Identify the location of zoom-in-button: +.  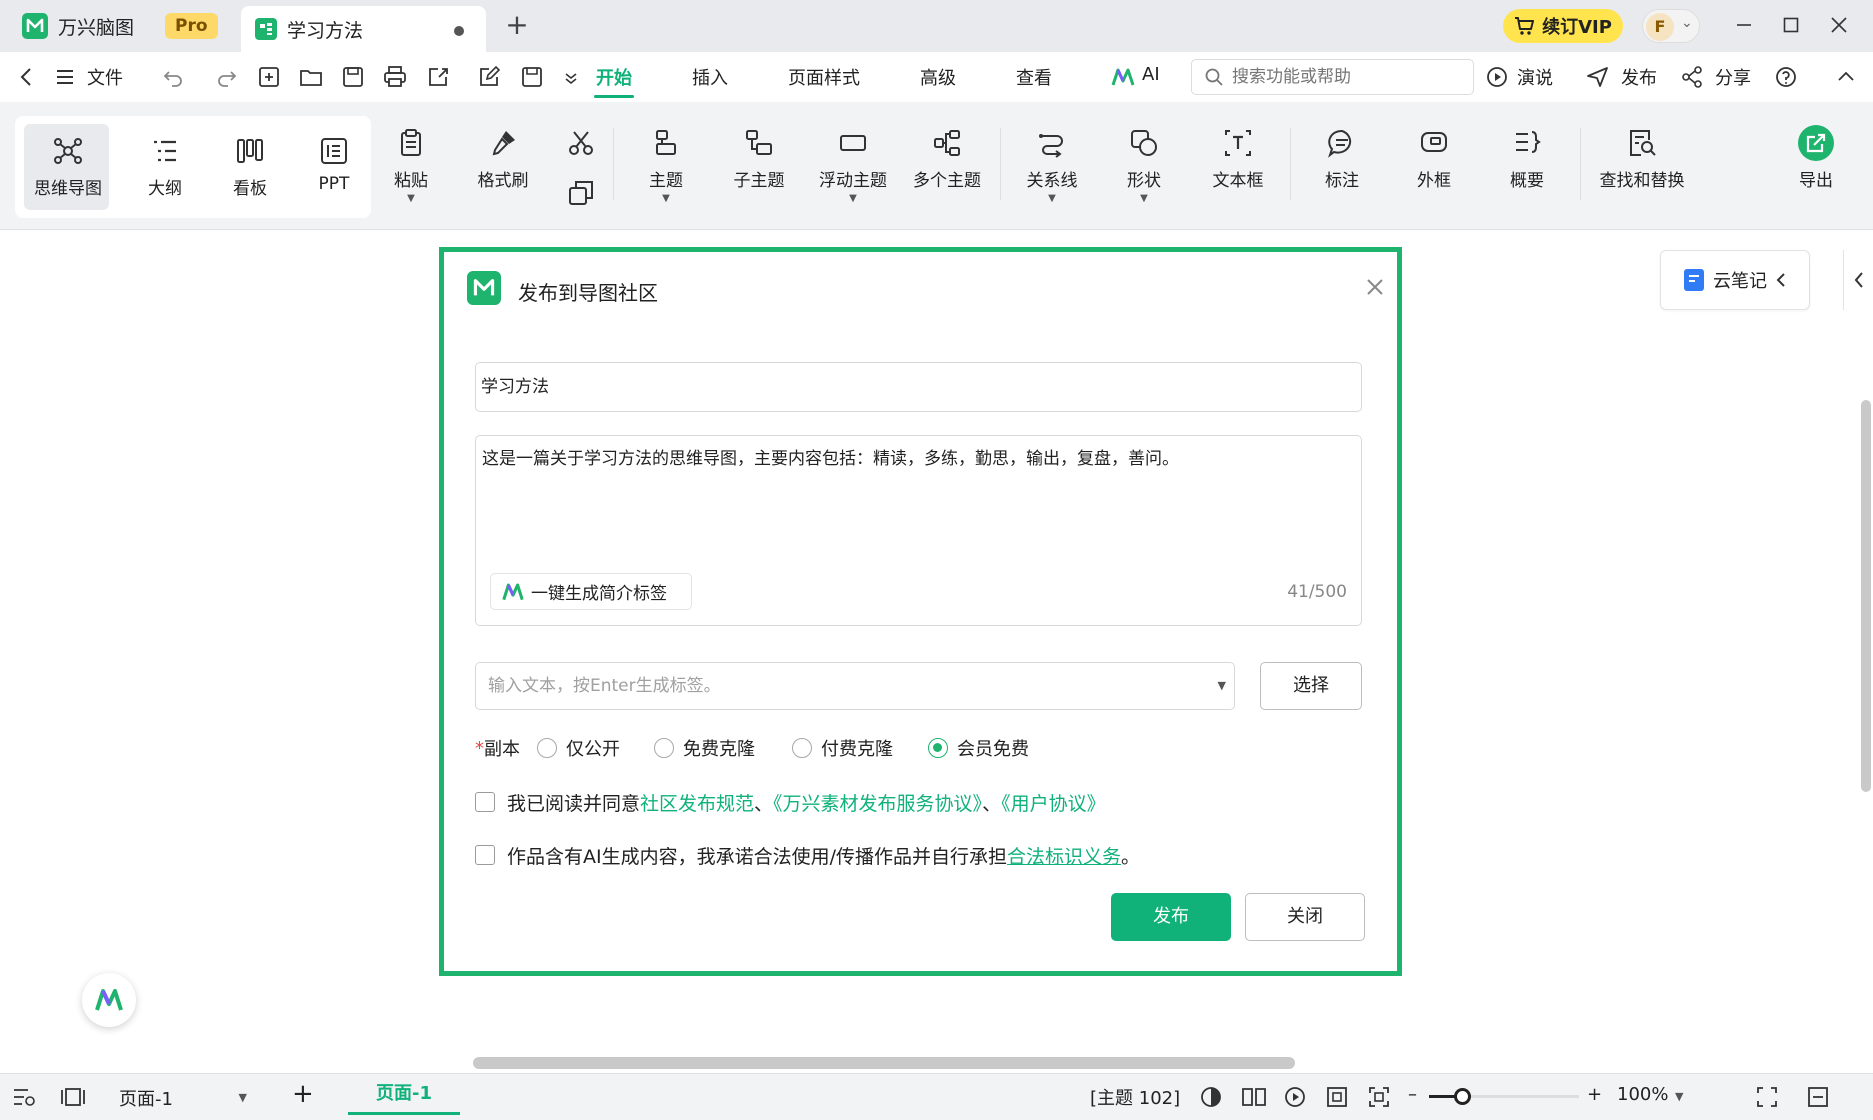
(1594, 1094).